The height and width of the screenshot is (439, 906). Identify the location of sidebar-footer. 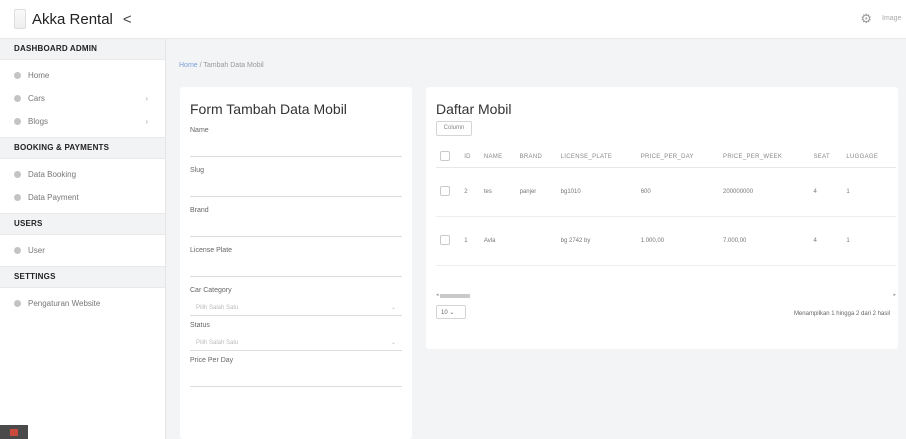
(14, 432).